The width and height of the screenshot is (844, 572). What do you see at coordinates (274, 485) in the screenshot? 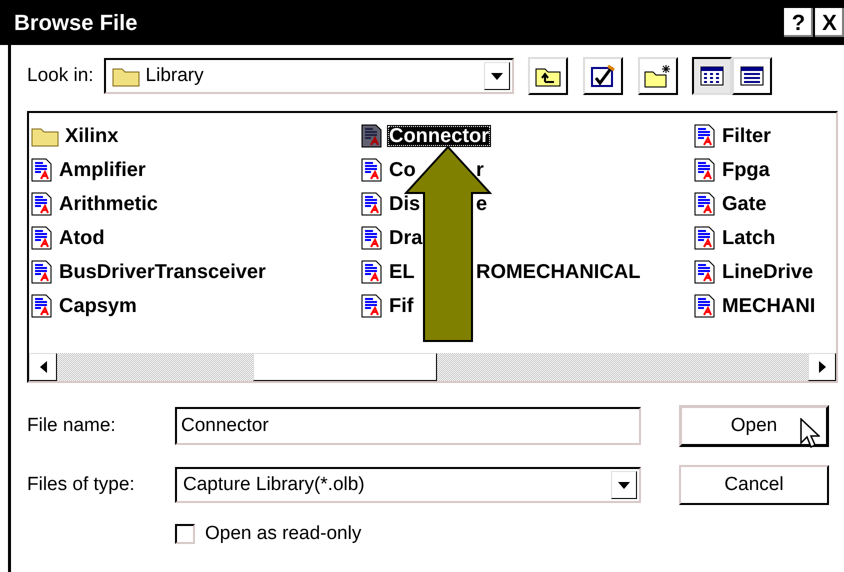
I see `file-type-value: Capture Library(*.olb)` at bounding box center [274, 485].